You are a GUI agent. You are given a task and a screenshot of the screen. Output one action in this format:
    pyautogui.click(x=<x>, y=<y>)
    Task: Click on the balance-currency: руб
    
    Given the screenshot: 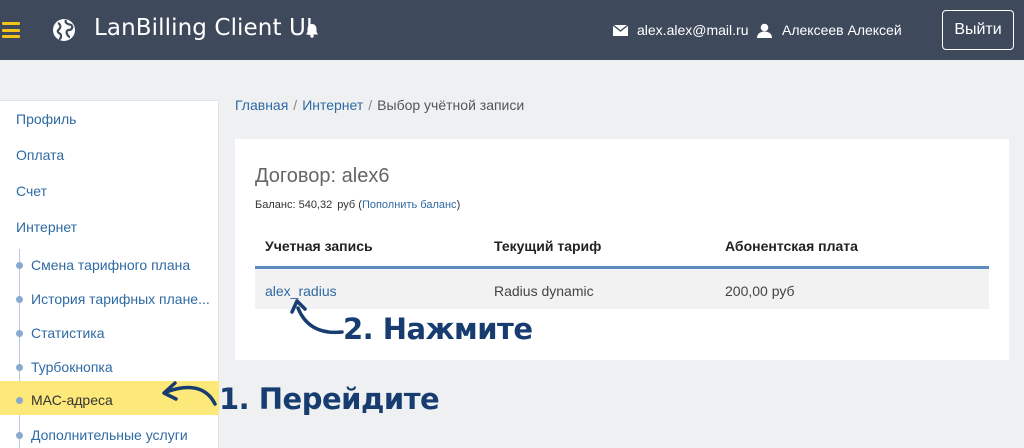 What is the action you would take?
    pyautogui.click(x=346, y=205)
    